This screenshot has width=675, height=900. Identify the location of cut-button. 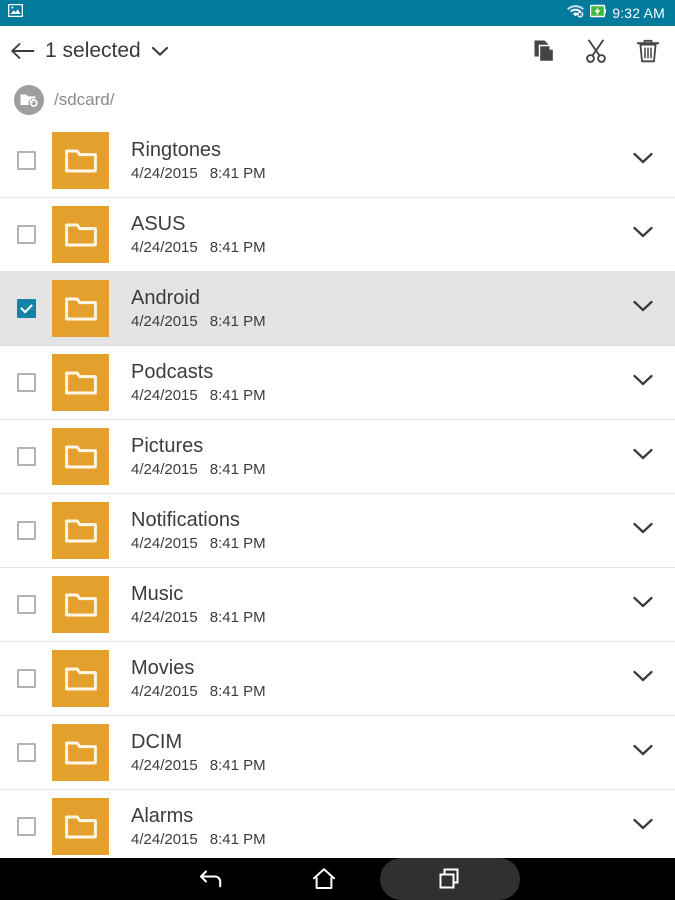
(596, 51).